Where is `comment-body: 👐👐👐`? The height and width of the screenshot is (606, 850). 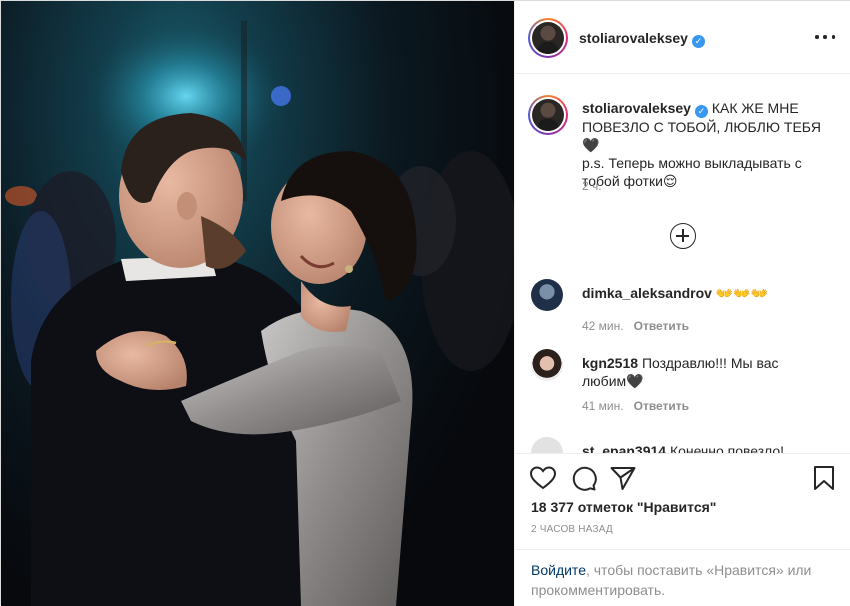
comment-body: 👐👐👐 is located at coordinates (742, 293).